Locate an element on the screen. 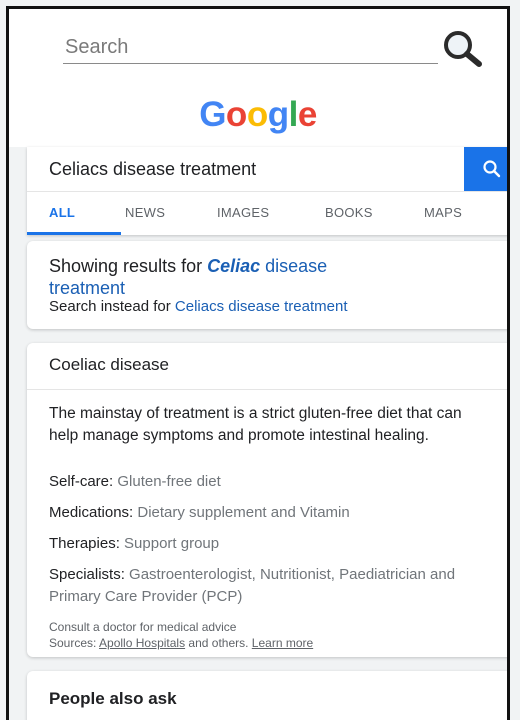 Image resolution: width=520 pixels, height=720 pixels. top-search-field is located at coordinates (252, 47).